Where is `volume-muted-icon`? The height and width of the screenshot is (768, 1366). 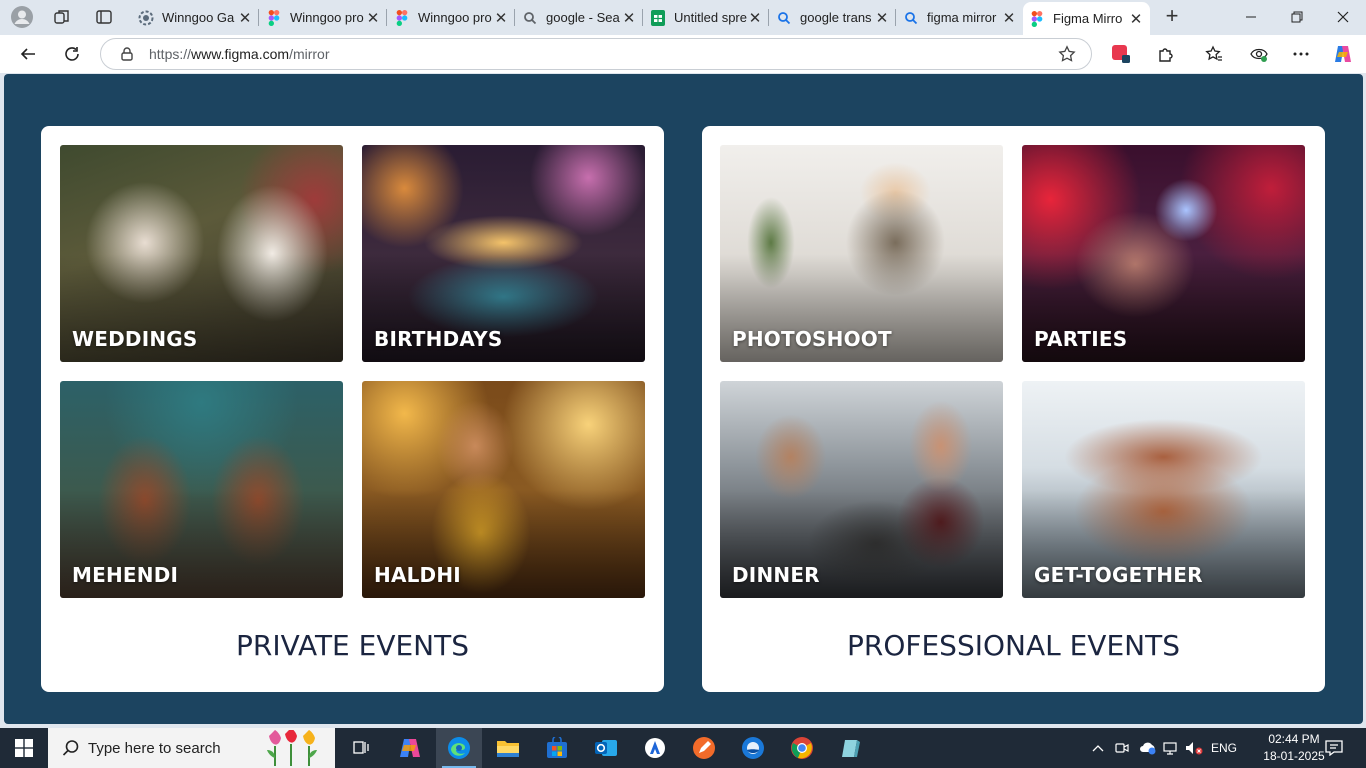 volume-muted-icon is located at coordinates (1194, 748).